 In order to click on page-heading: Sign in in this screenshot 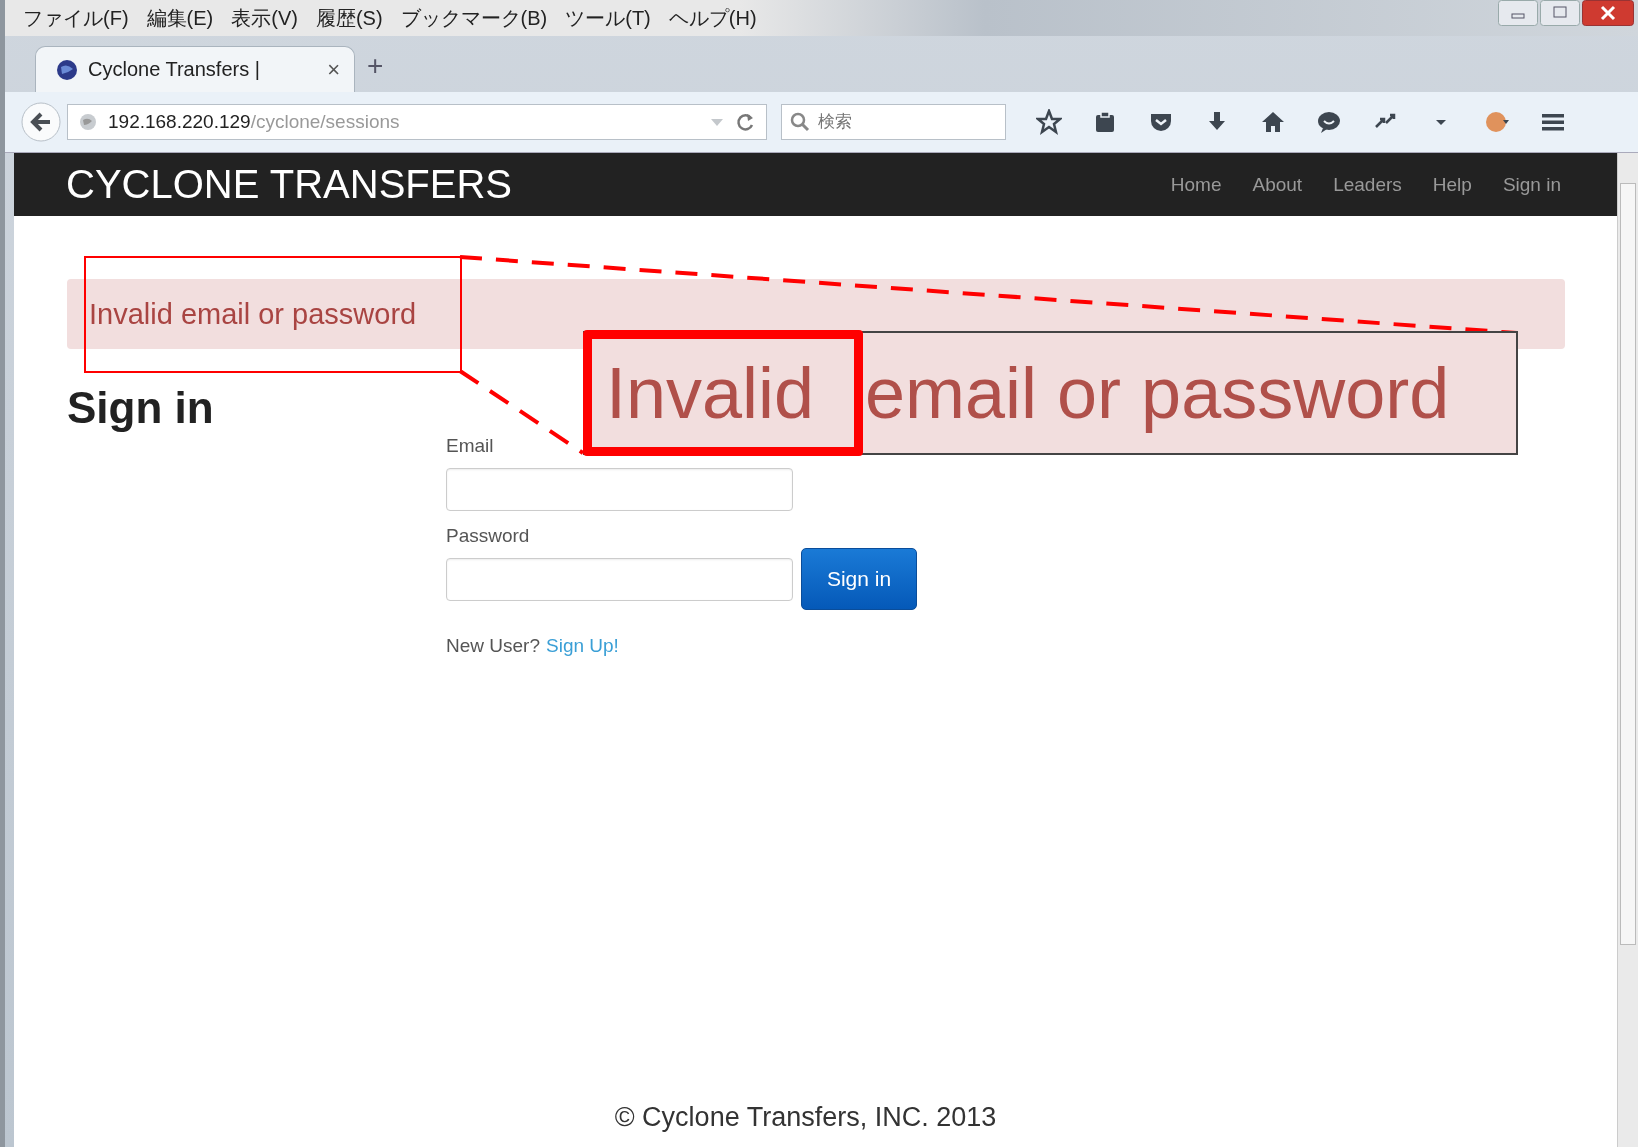, I will do `click(141, 408)`.